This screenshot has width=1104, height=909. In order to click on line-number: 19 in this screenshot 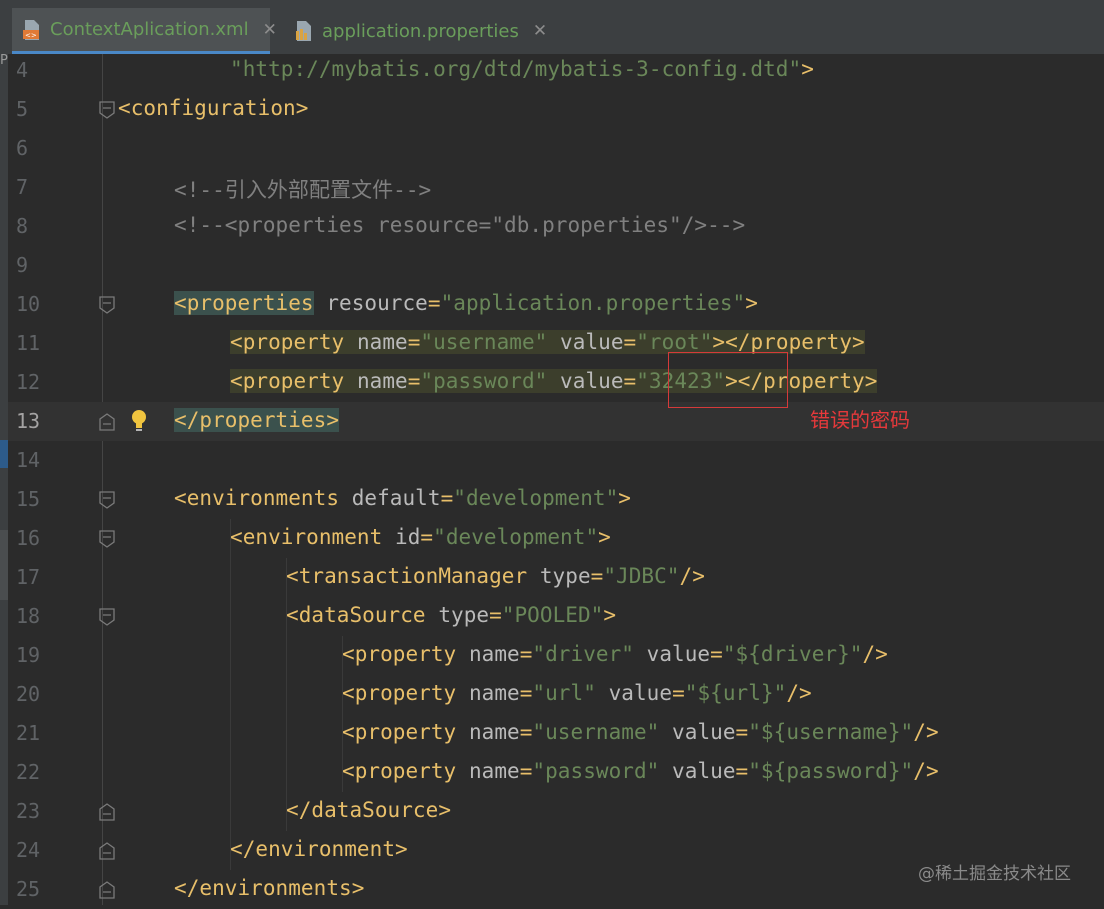, I will do `click(28, 655)`.